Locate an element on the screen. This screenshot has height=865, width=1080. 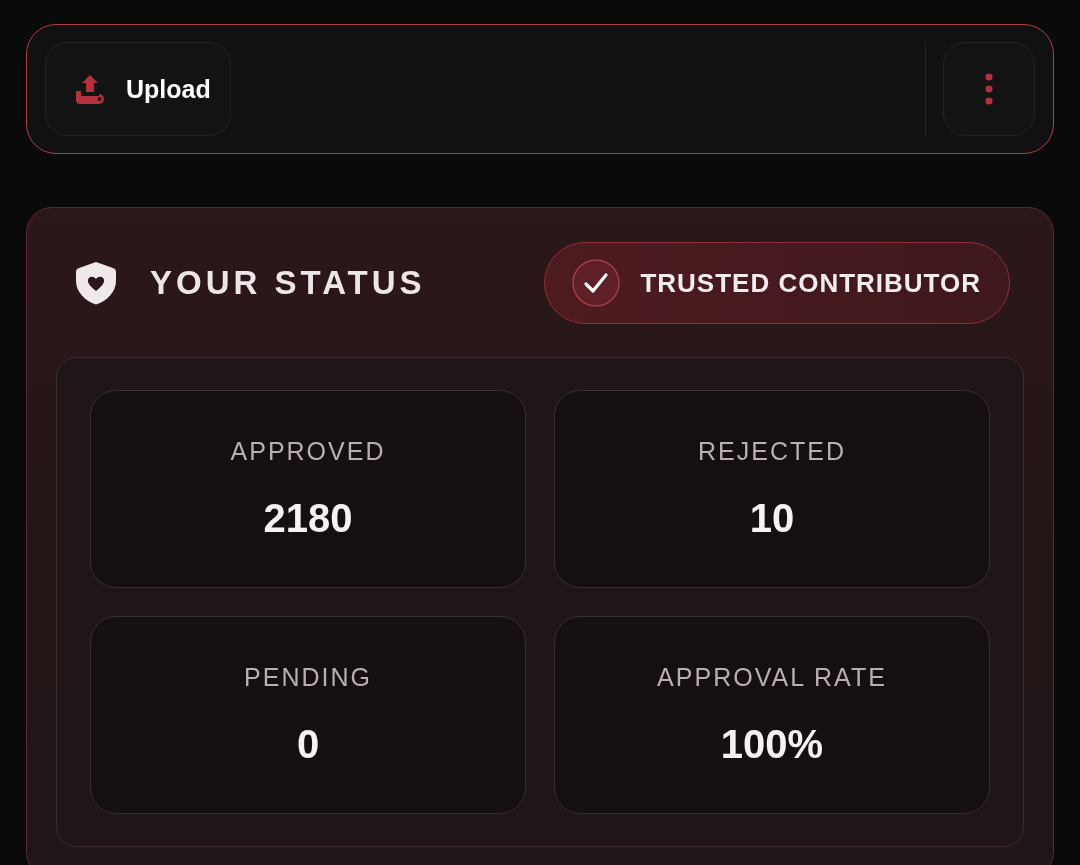
stat-value: 0 is located at coordinates (308, 744).